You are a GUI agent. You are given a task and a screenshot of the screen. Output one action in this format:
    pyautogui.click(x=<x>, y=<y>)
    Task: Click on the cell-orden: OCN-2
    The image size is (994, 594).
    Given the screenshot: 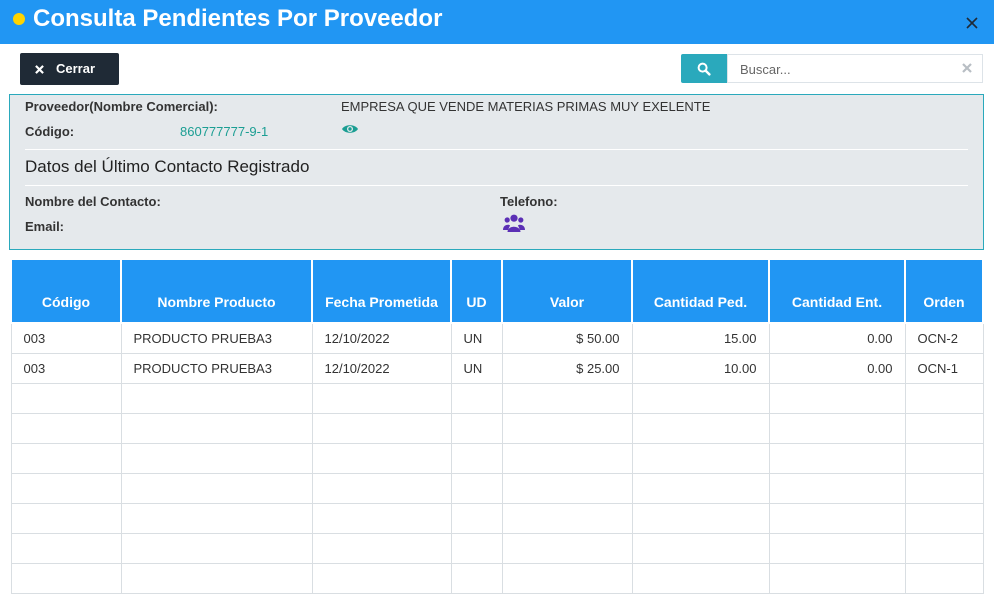 What is the action you would take?
    pyautogui.click(x=944, y=338)
    